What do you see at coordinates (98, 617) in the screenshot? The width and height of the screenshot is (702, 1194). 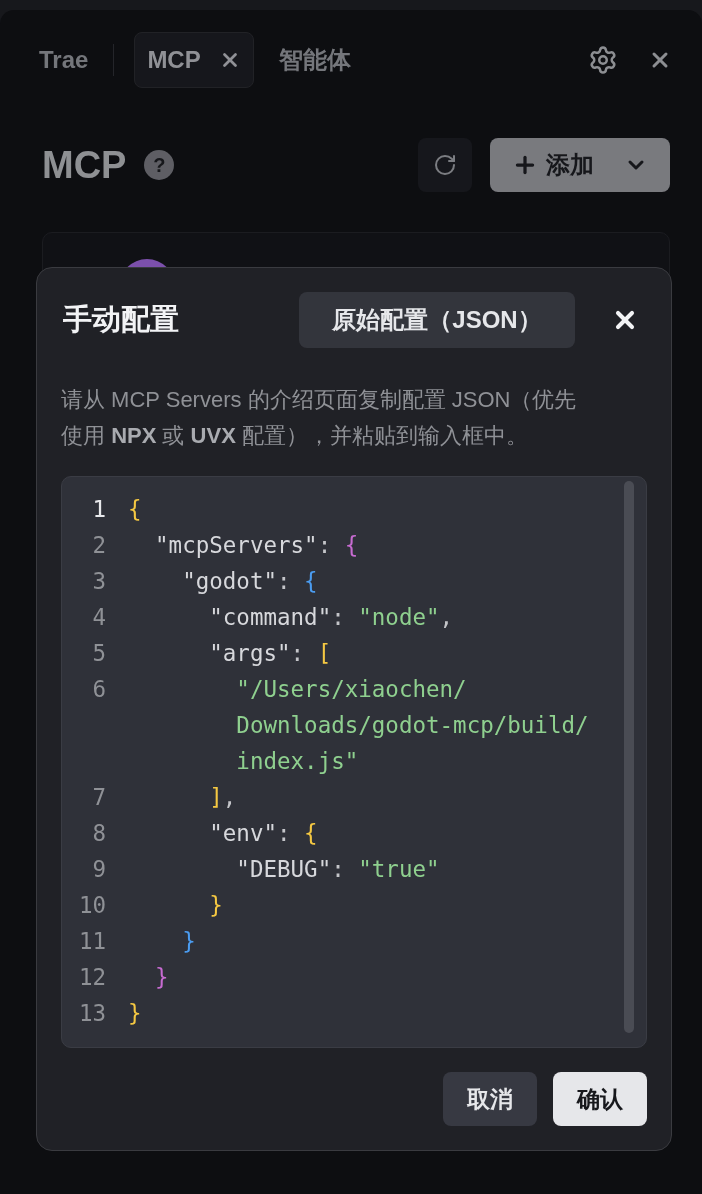 I see `line-number: 4` at bounding box center [98, 617].